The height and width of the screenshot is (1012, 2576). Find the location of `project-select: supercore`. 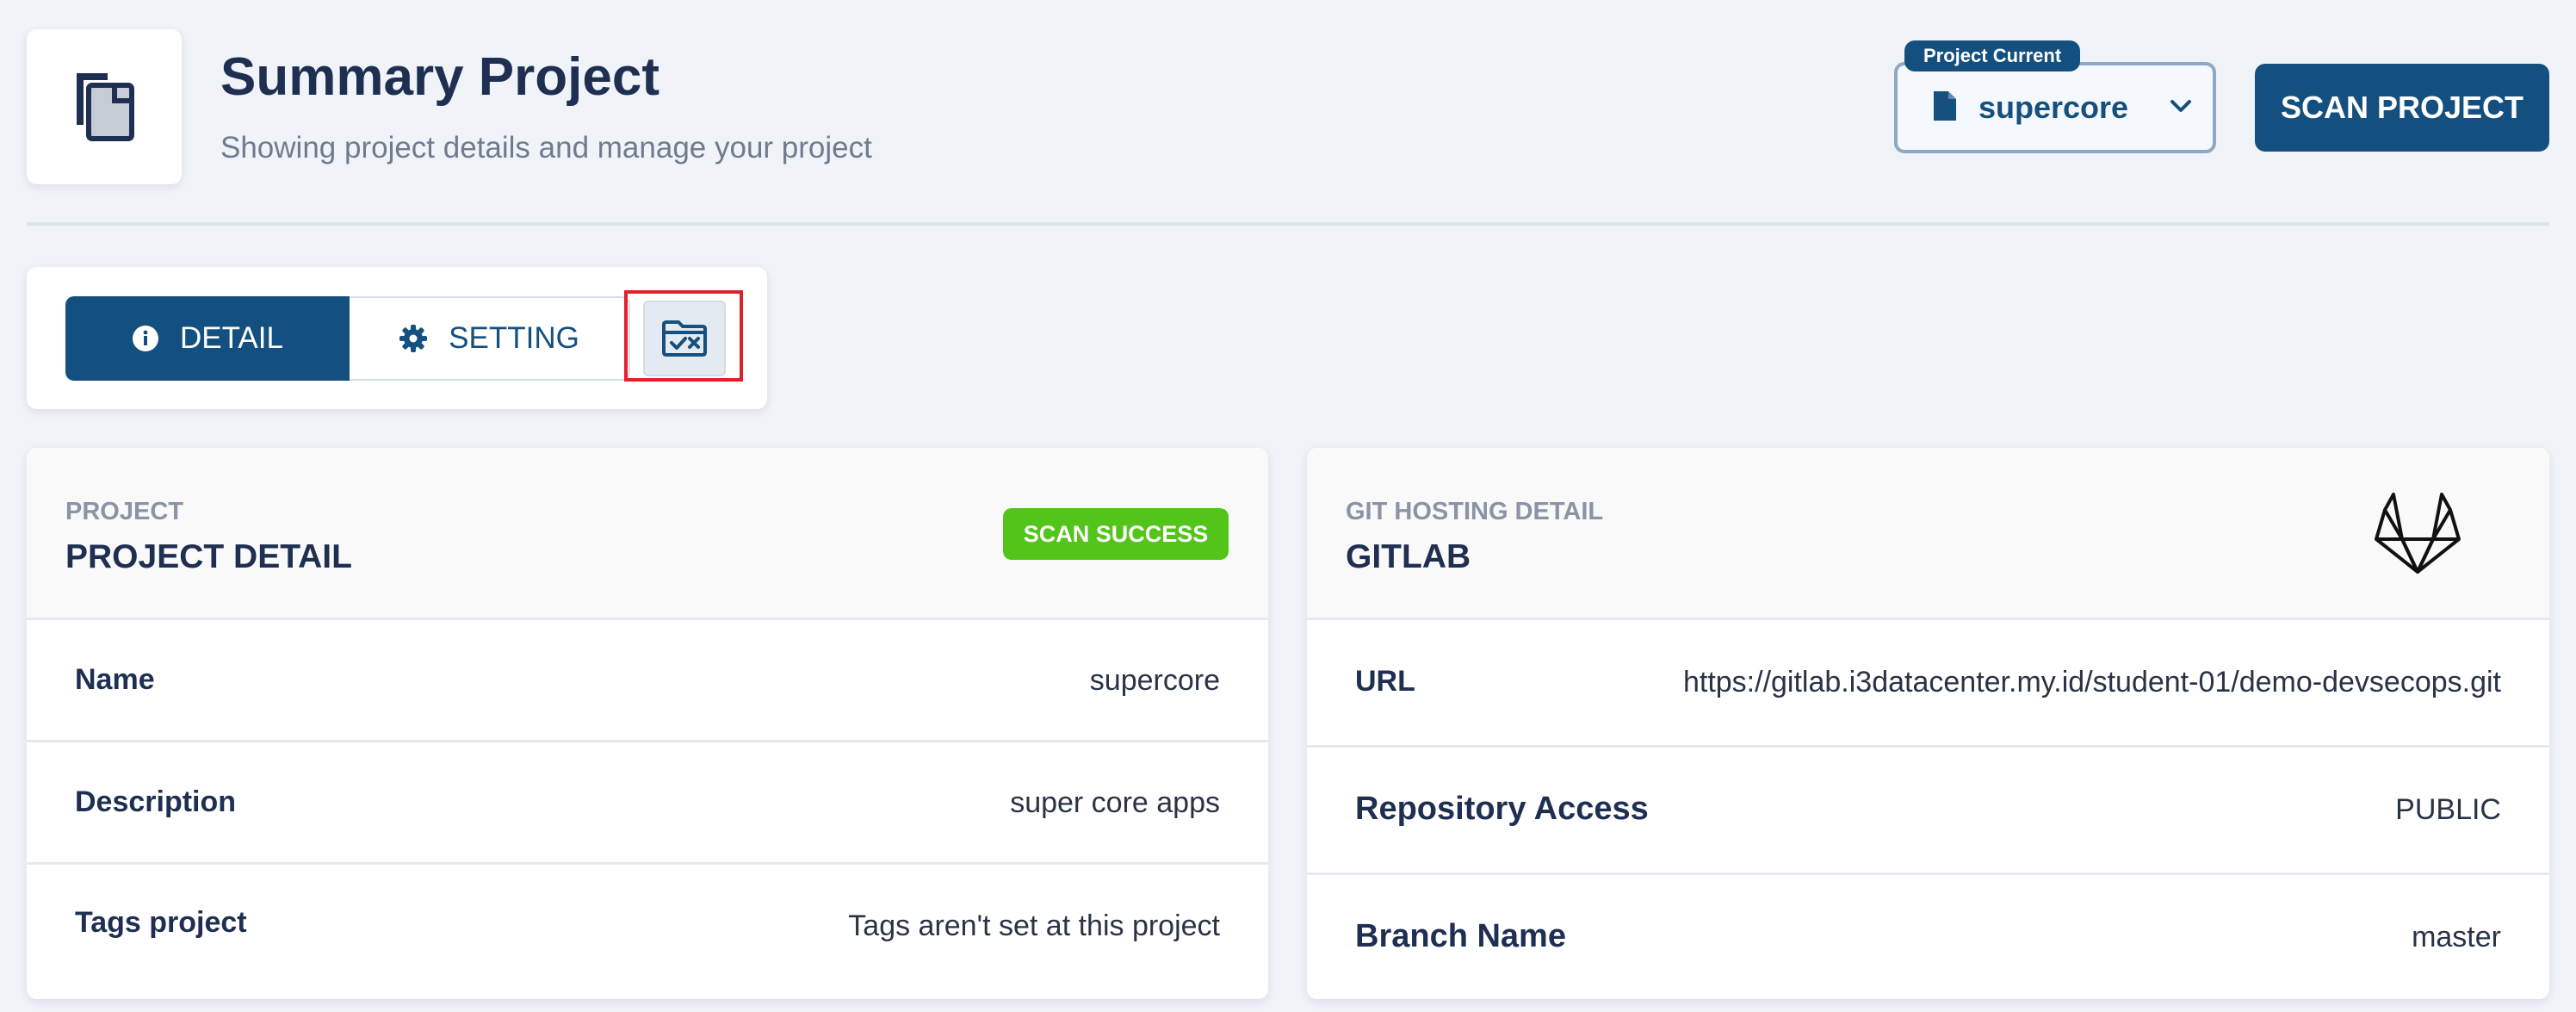

project-select: supercore is located at coordinates (2055, 107).